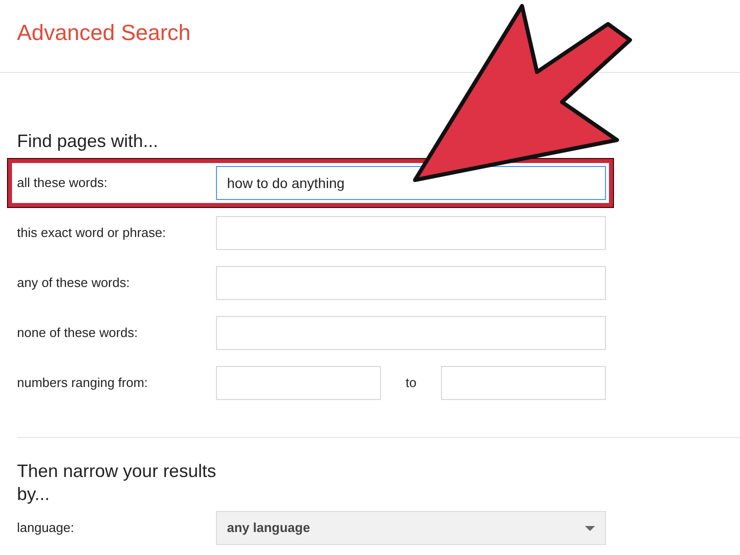 The height and width of the screenshot is (555, 740). Describe the element at coordinates (104, 33) in the screenshot. I see `page-title: Advanced Search` at that location.